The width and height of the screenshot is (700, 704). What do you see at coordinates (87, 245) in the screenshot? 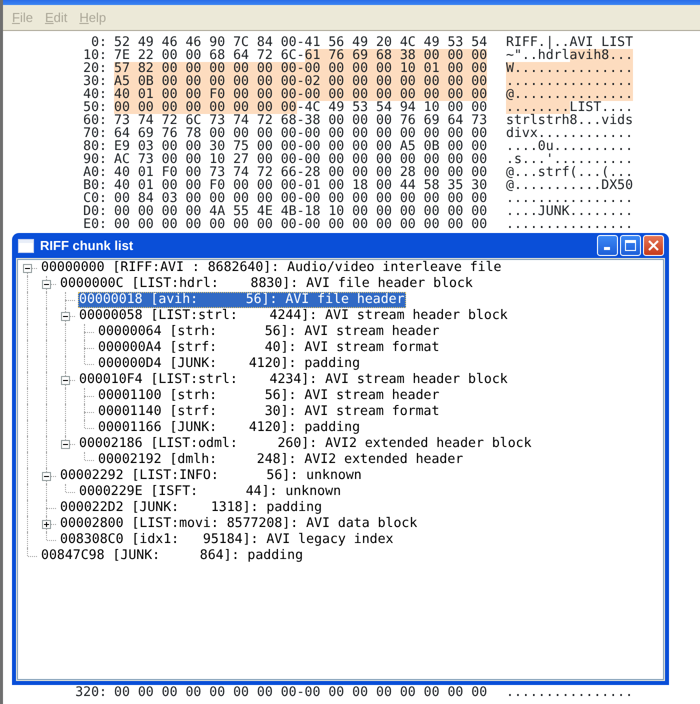
I see `window-title: RIFF chunk list` at bounding box center [87, 245].